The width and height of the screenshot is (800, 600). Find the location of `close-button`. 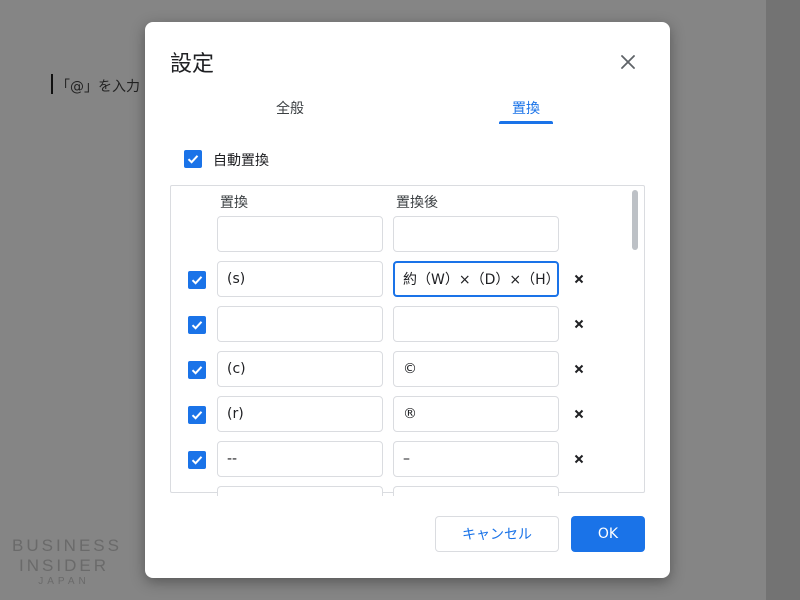

close-button is located at coordinates (628, 62).